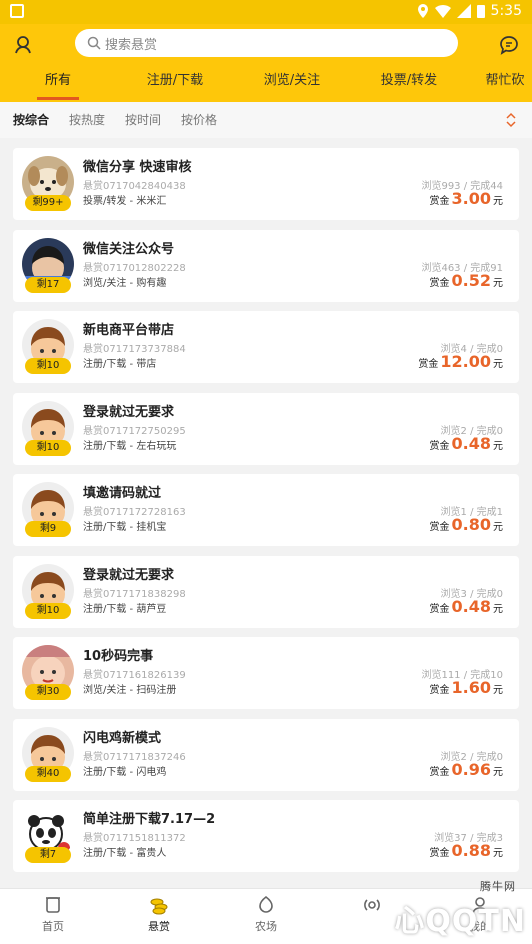  What do you see at coordinates (266, 43) in the screenshot?
I see `search-input: 搜索悬赏` at bounding box center [266, 43].